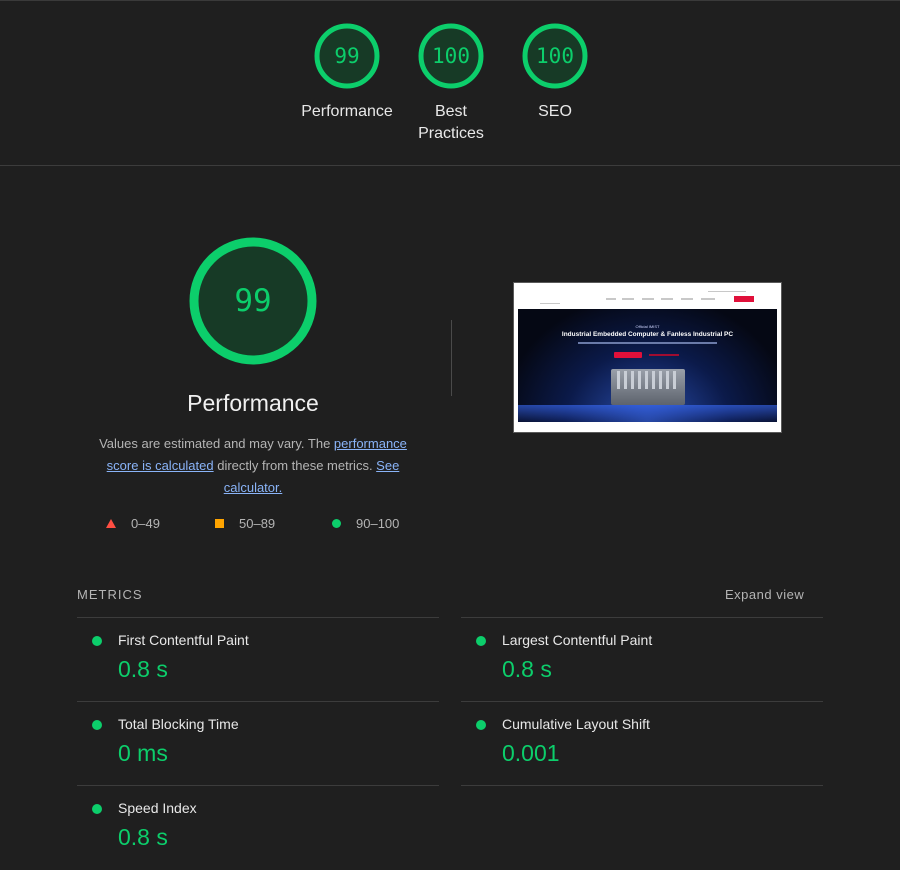  I want to click on score-legend: 0–49 50–89 90–100, so click(250, 526).